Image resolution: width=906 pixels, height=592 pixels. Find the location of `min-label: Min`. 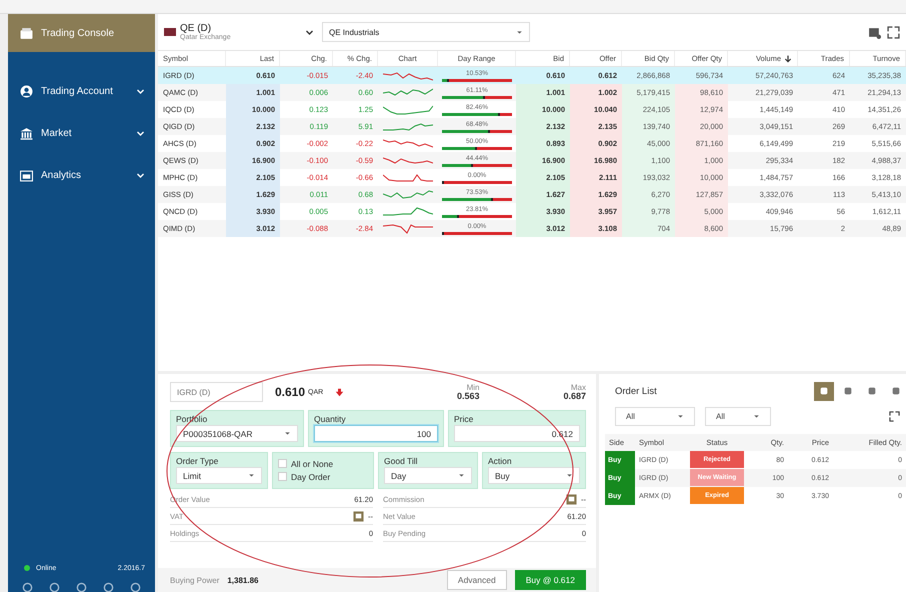

min-label: Min is located at coordinates (473, 387).